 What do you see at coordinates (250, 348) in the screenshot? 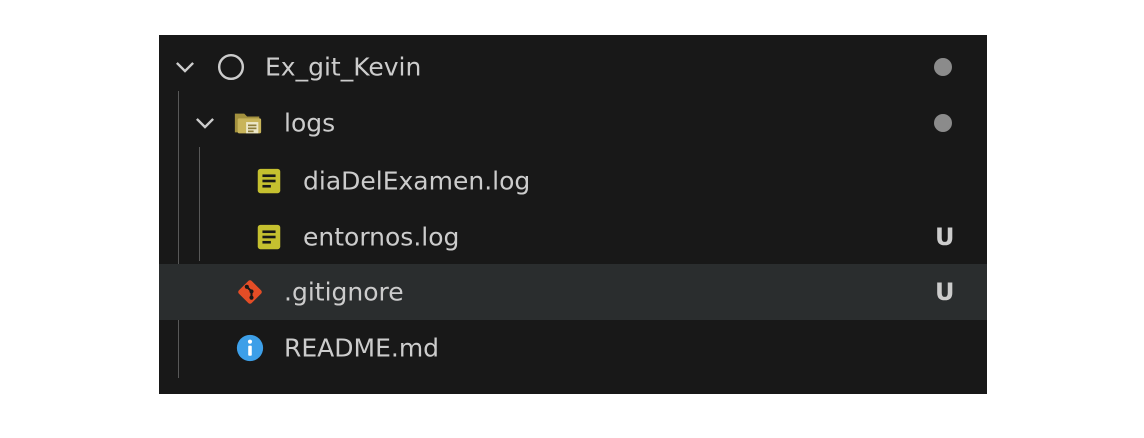
I see `info-icon` at bounding box center [250, 348].